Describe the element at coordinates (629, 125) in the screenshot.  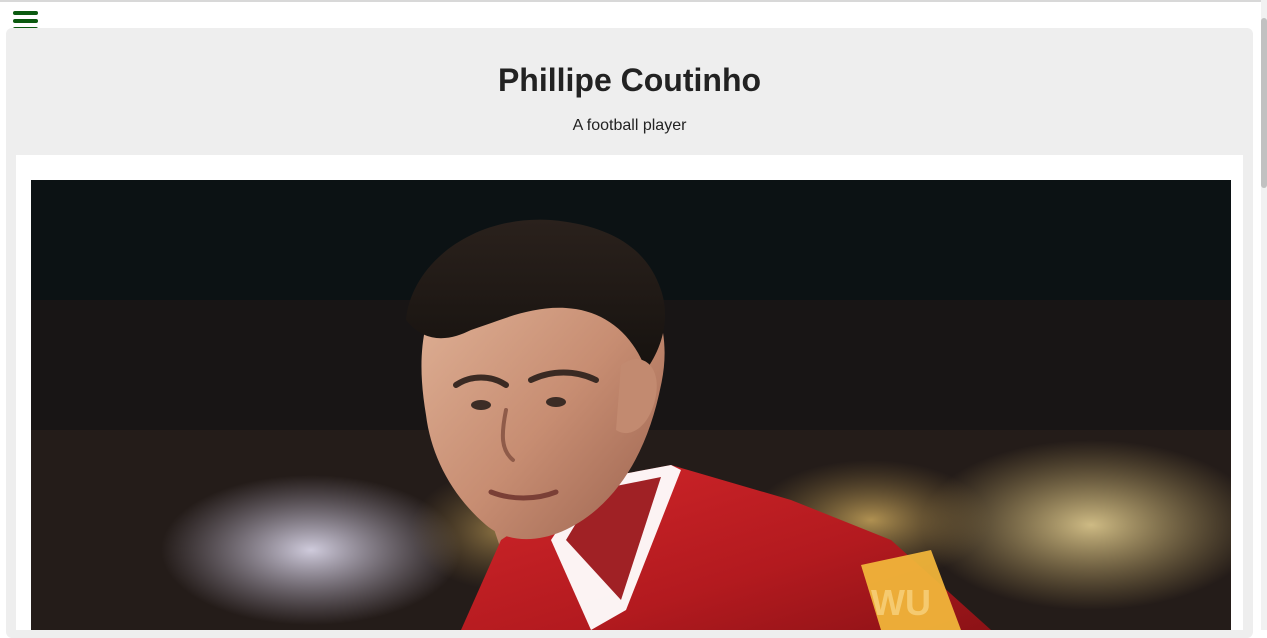
I see `page-subtitle: A football player` at that location.